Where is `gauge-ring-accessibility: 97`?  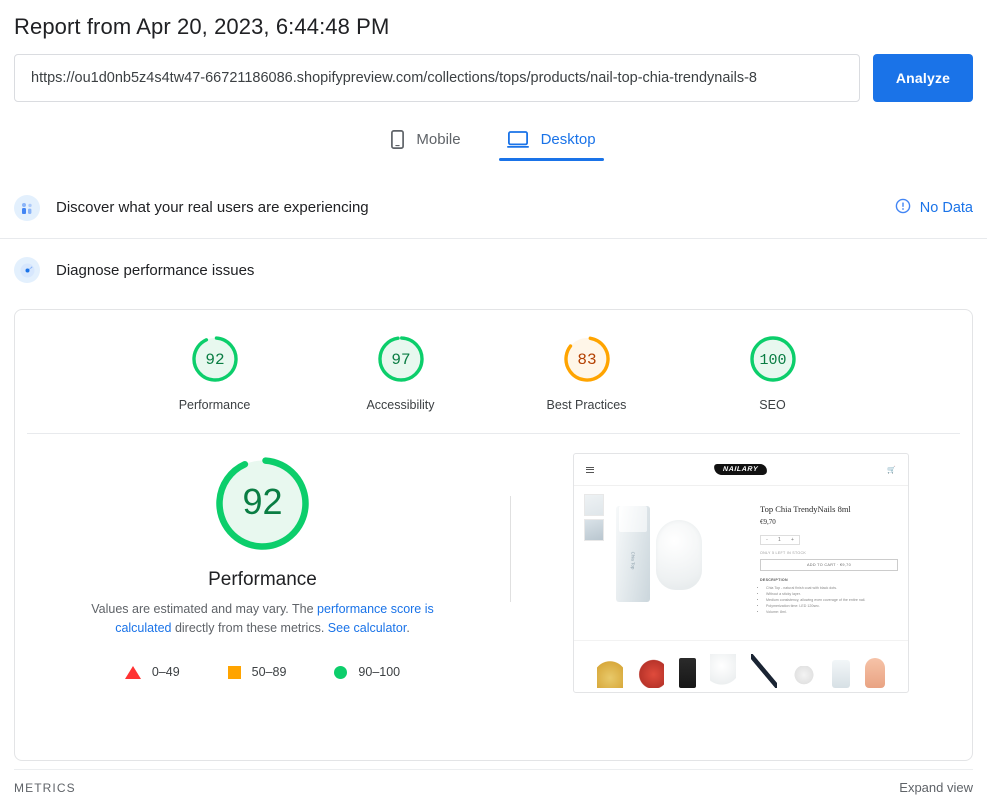 gauge-ring-accessibility: 97 is located at coordinates (400, 359).